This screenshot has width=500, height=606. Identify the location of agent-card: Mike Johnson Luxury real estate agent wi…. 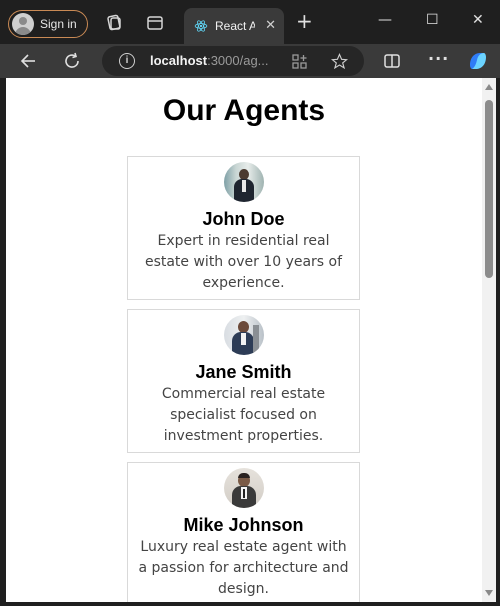
(243, 532).